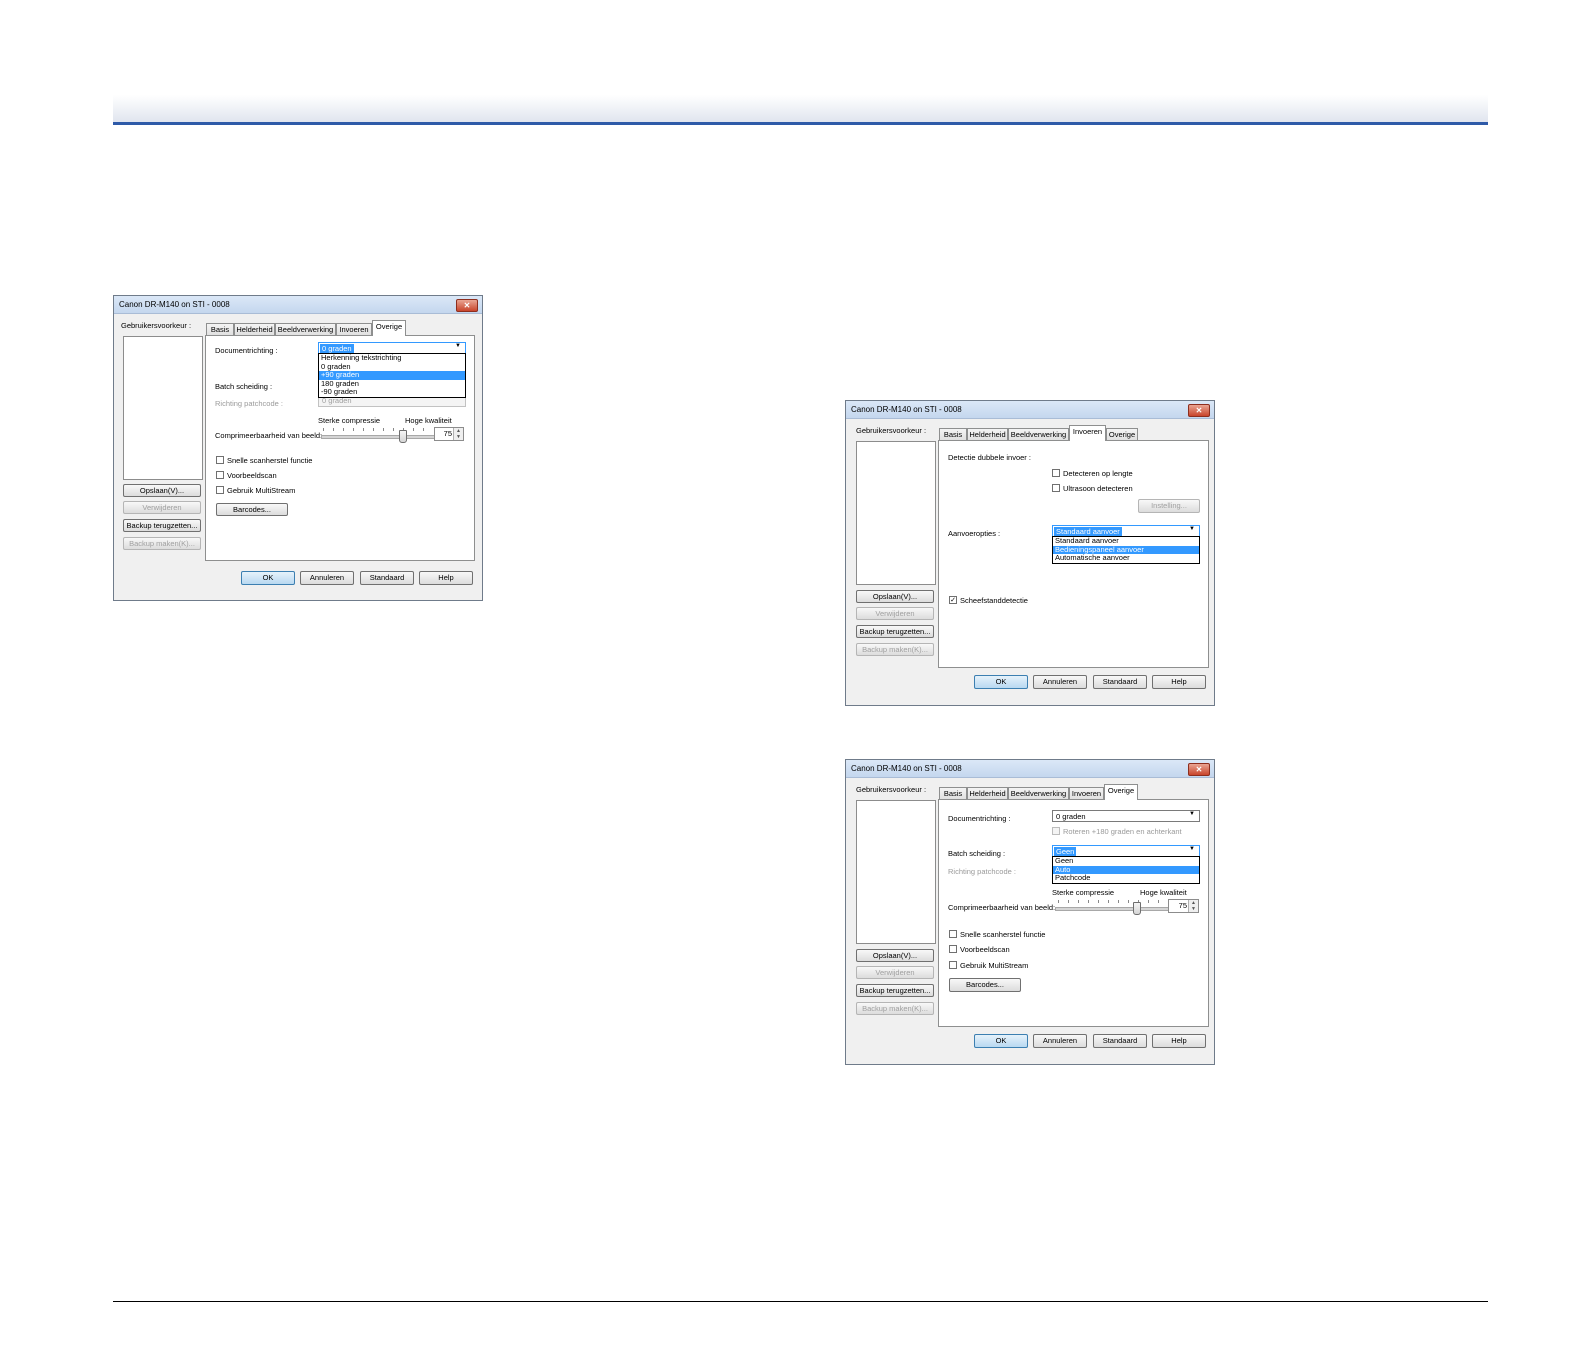 This screenshot has height=1361, width=1588. I want to click on page-footer-rule, so click(800, 1301).